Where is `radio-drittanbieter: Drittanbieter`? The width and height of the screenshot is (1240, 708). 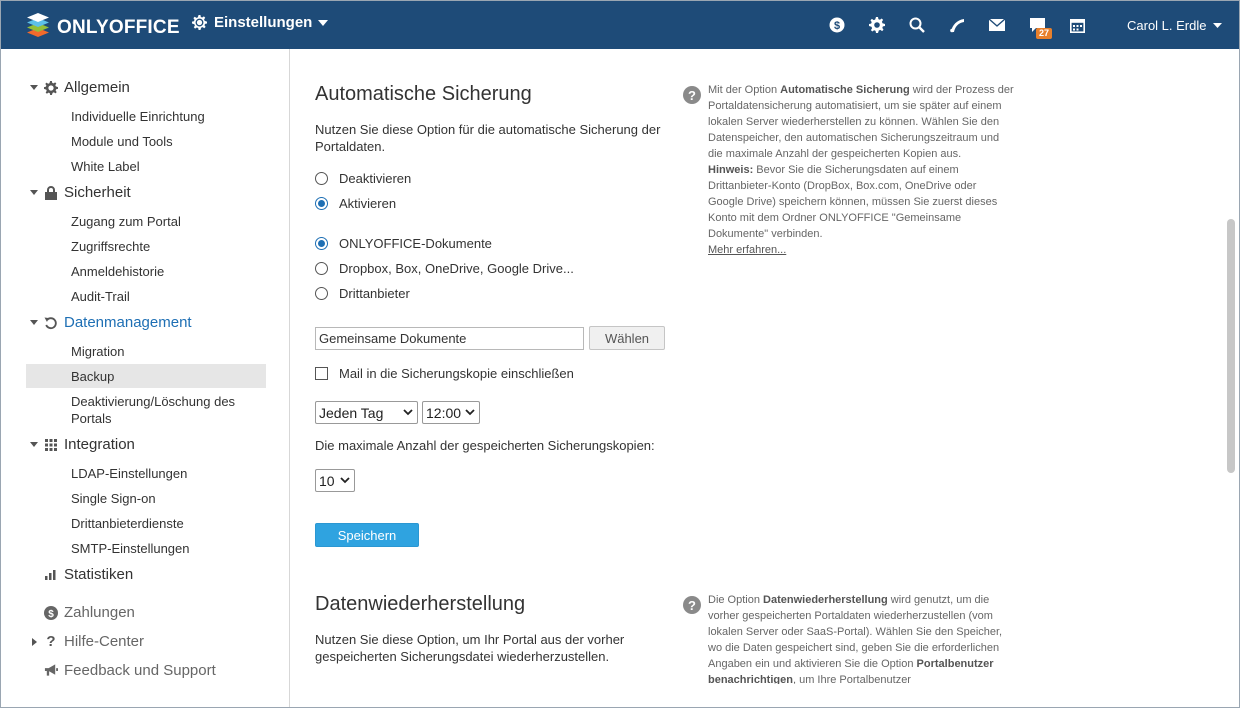 radio-drittanbieter: Drittanbieter is located at coordinates (362, 293).